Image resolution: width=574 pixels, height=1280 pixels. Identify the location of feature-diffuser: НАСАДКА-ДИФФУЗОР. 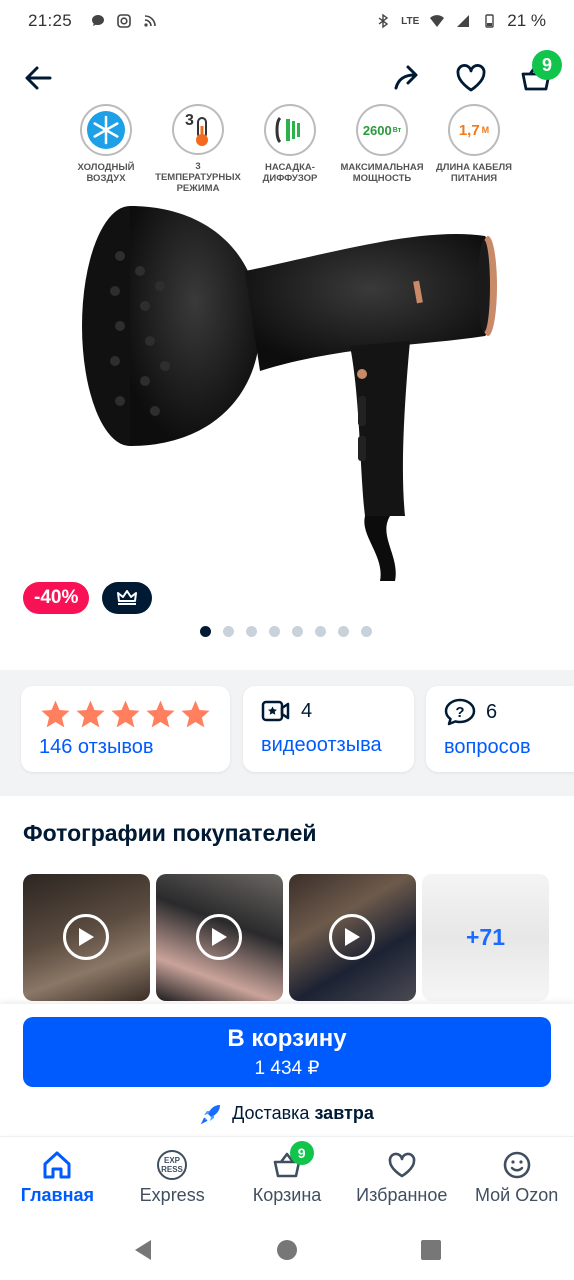
(290, 149).